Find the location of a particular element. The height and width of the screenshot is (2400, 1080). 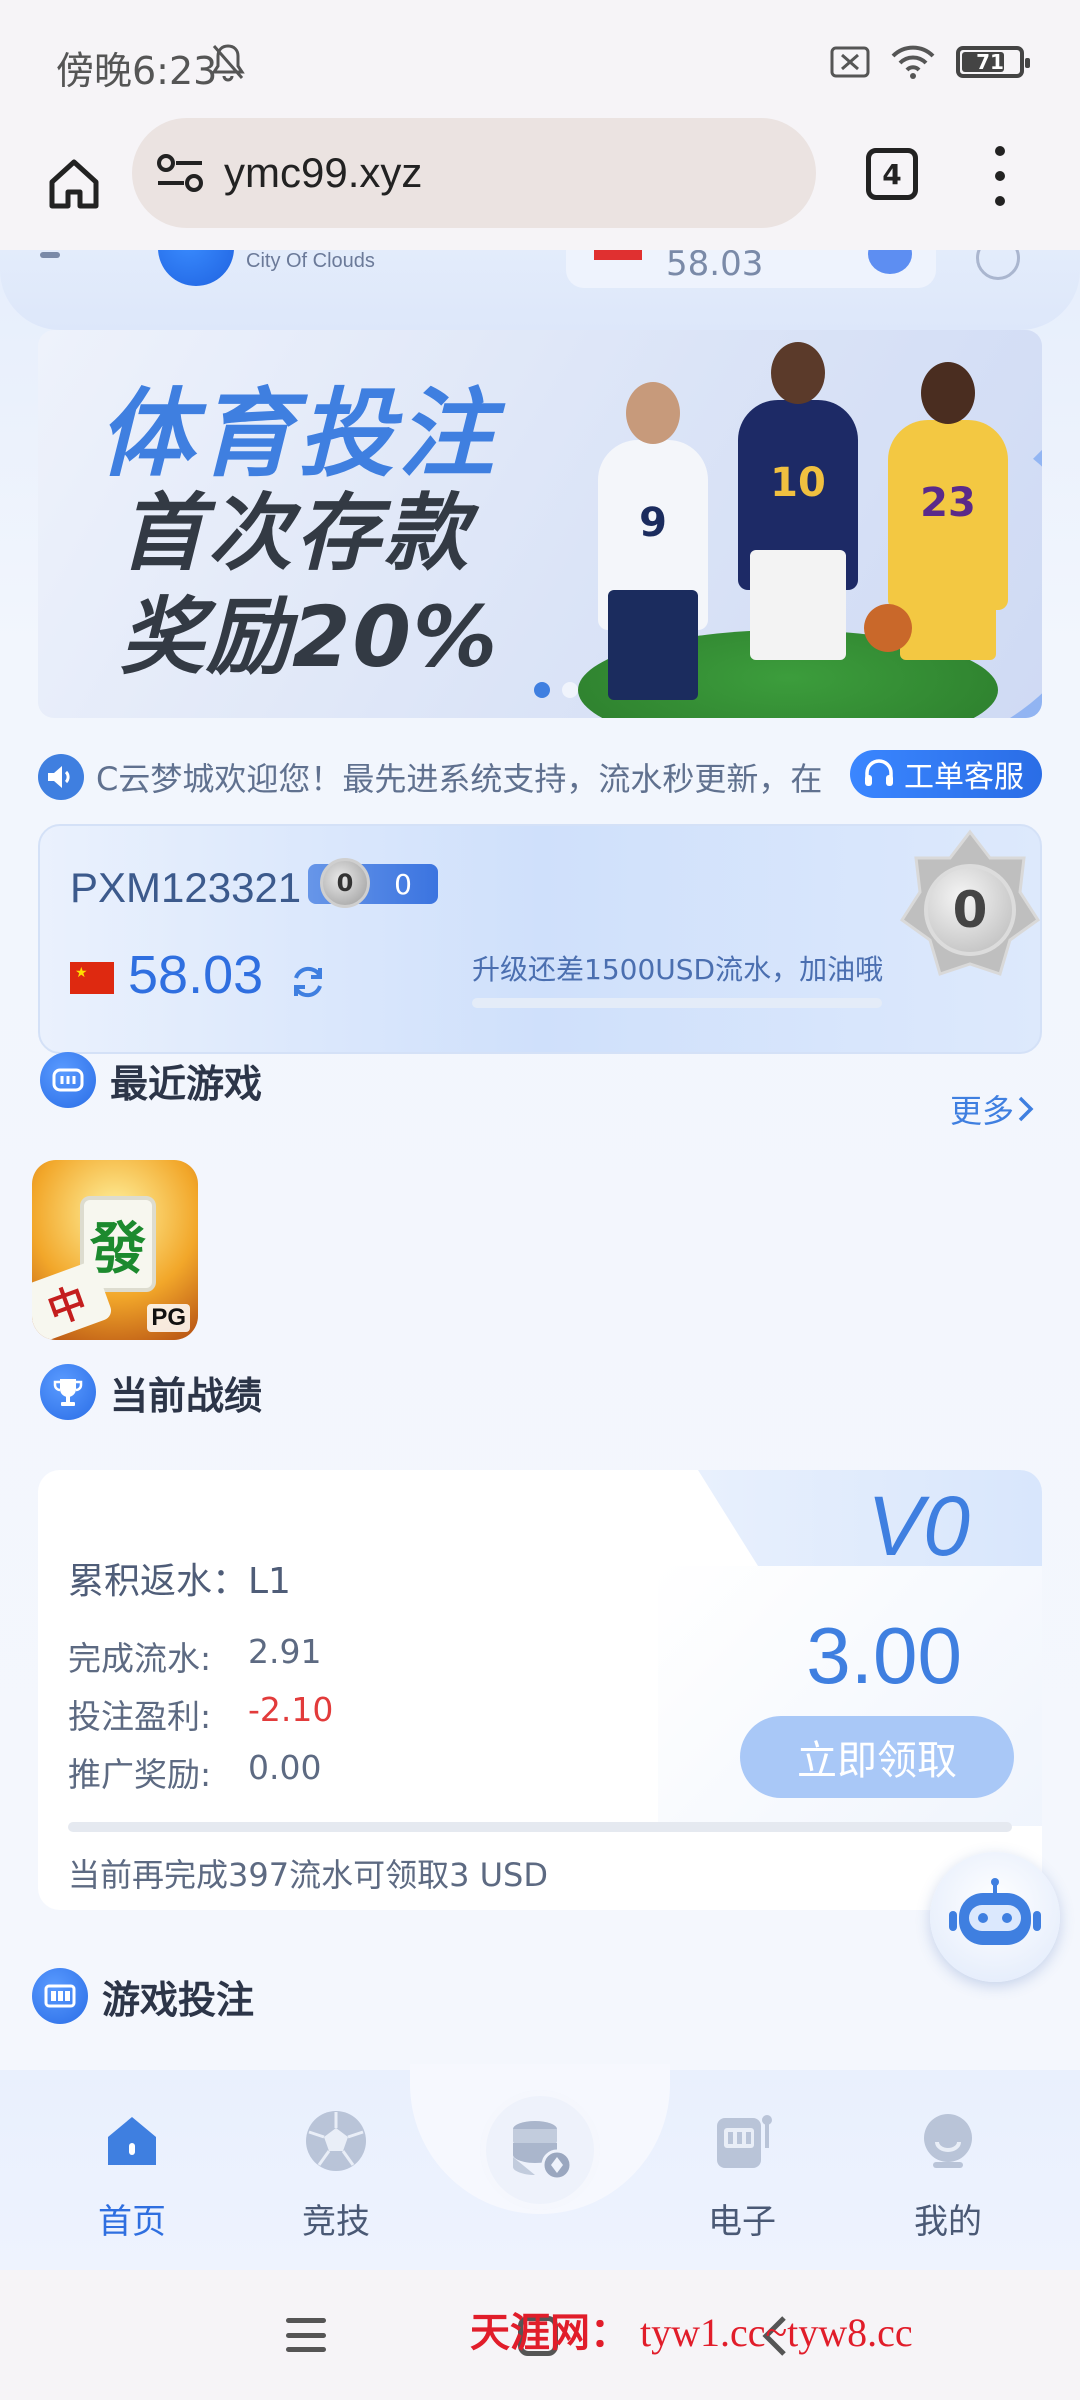

stat-value: -2.10 is located at coordinates (291, 1709).